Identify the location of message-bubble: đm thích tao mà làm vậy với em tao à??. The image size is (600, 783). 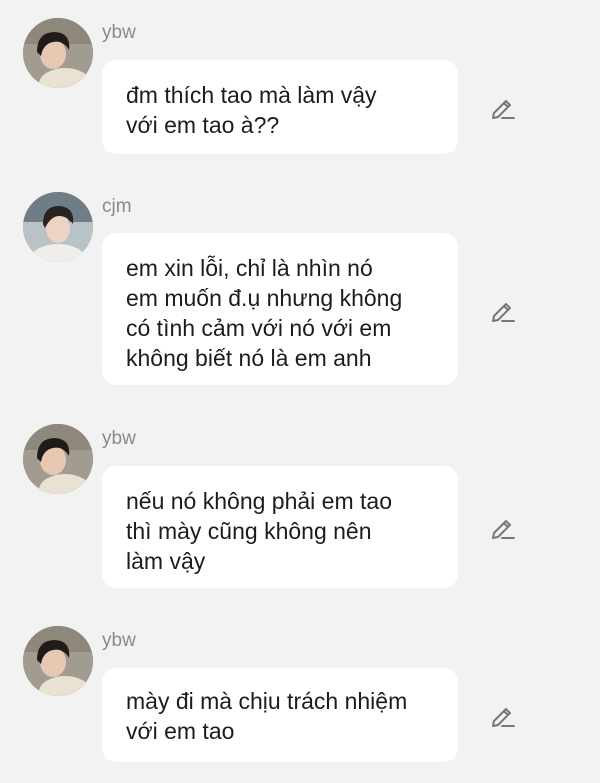
(280, 107).